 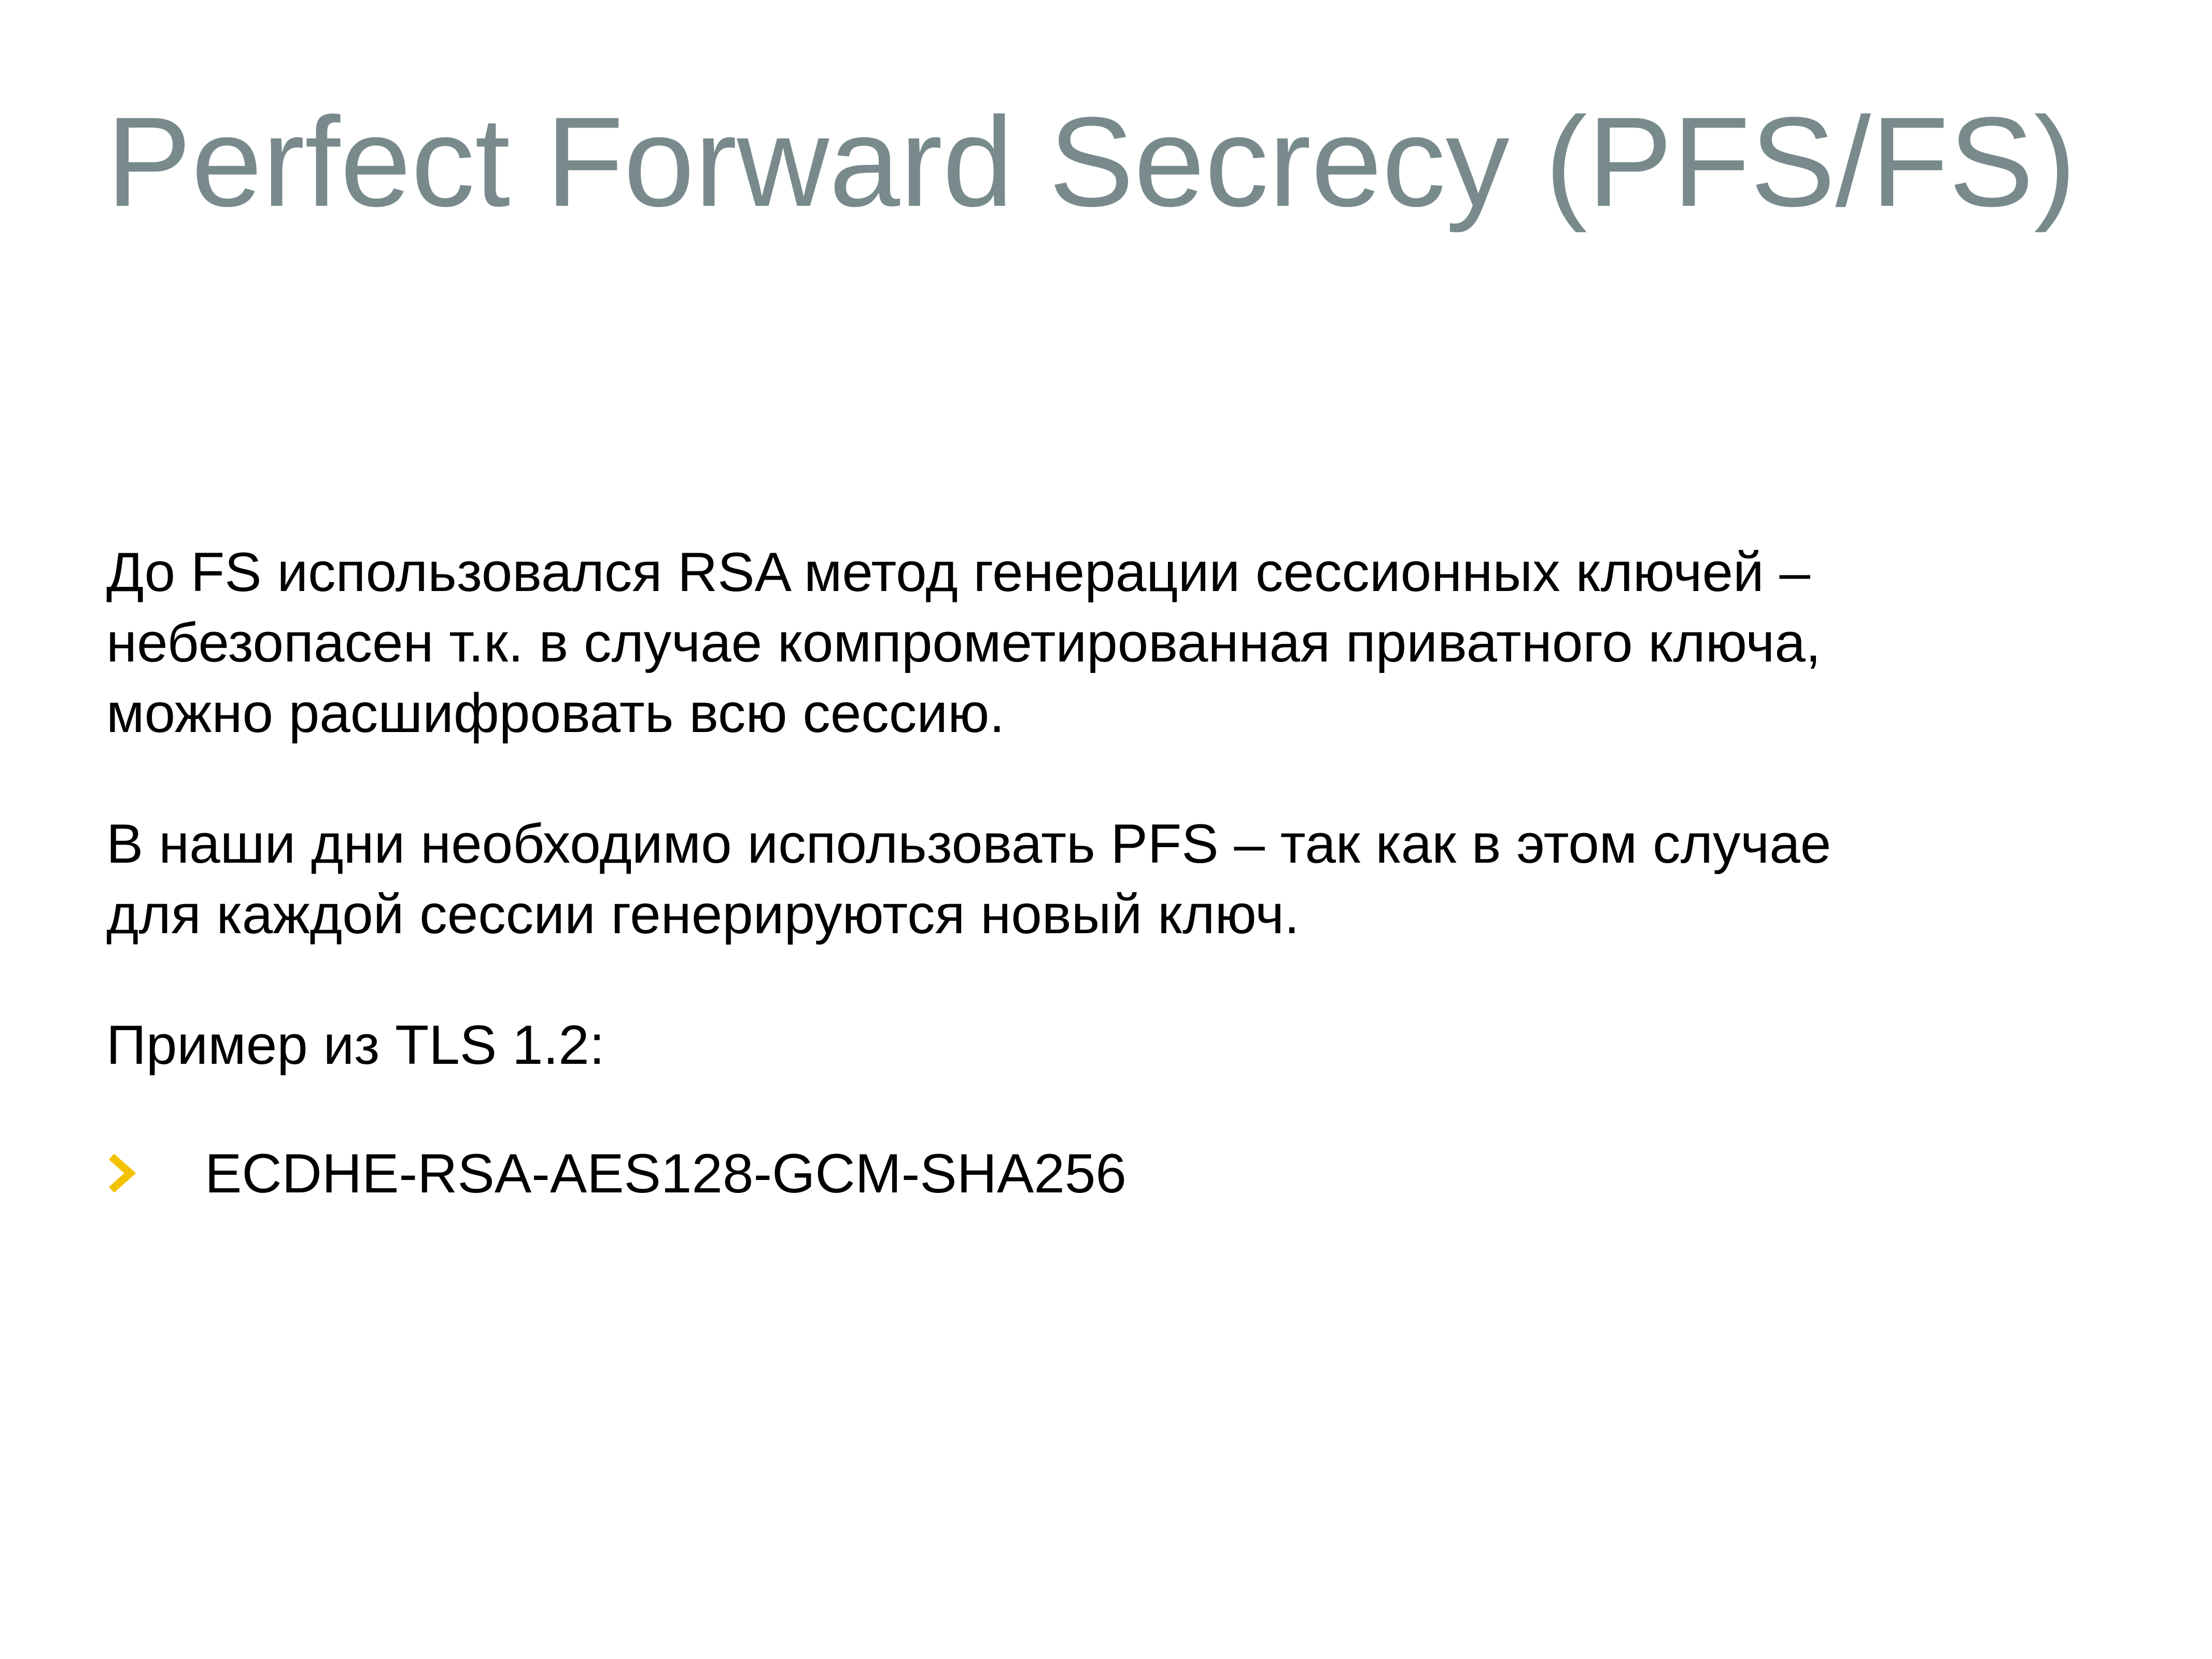 I want to click on chevron-right-icon, so click(x=122, y=1174).